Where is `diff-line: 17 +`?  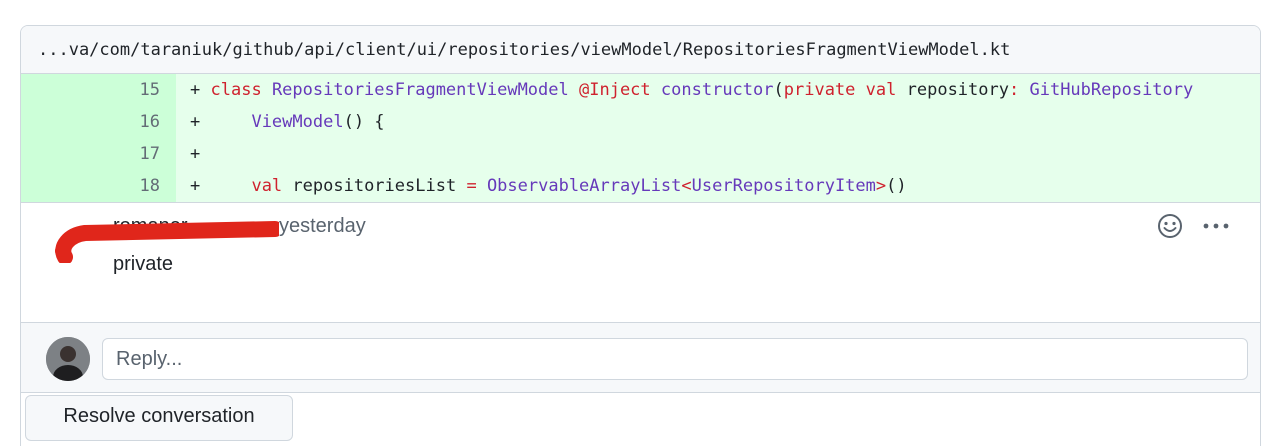 diff-line: 17 + is located at coordinates (640, 154).